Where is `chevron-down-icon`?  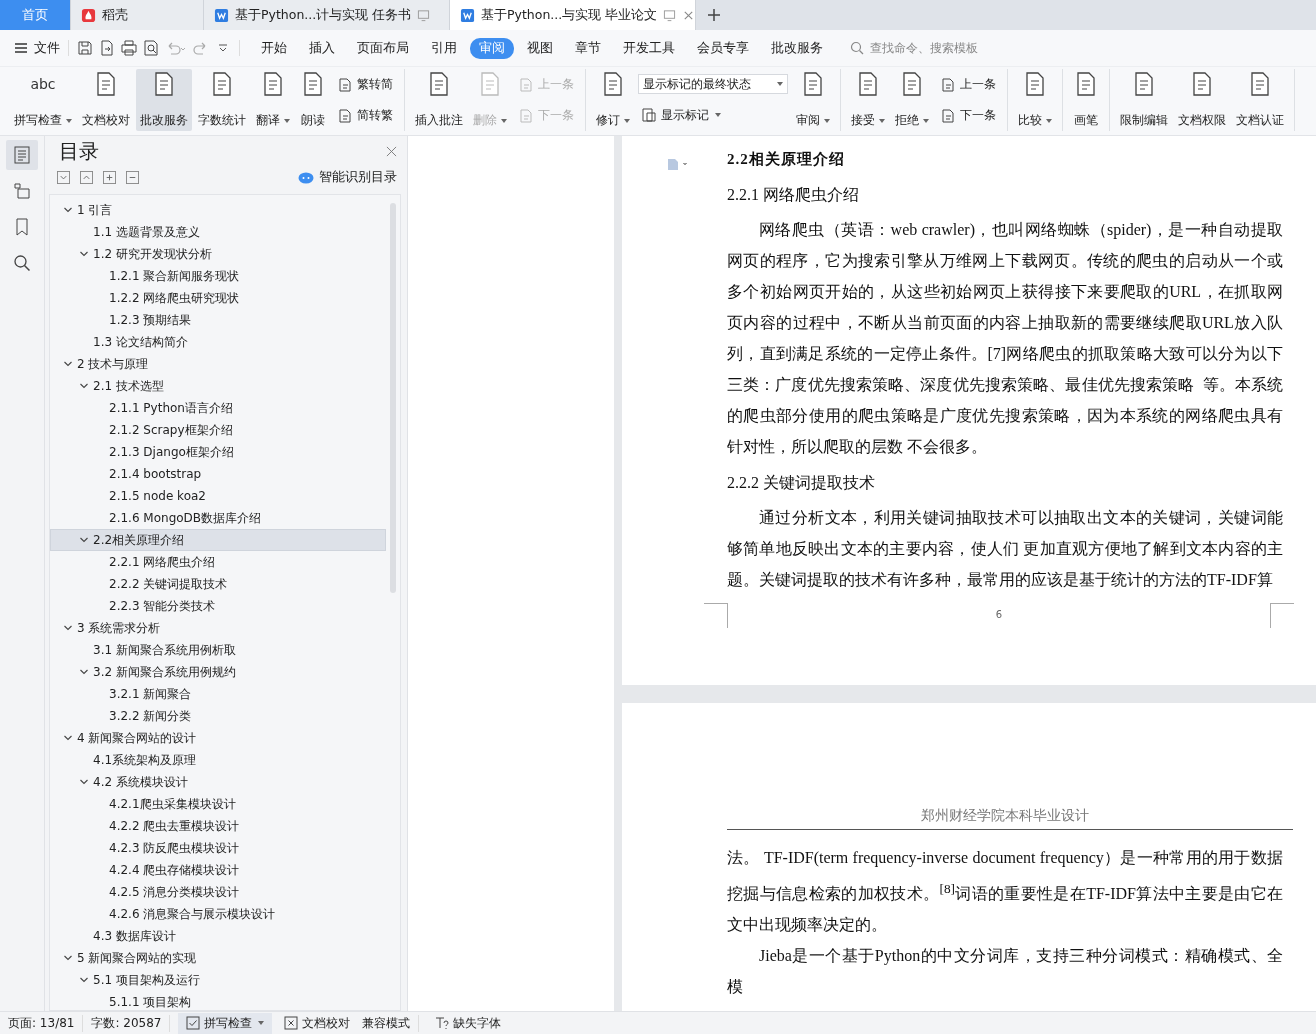
chevron-down-icon is located at coordinates (63, 177).